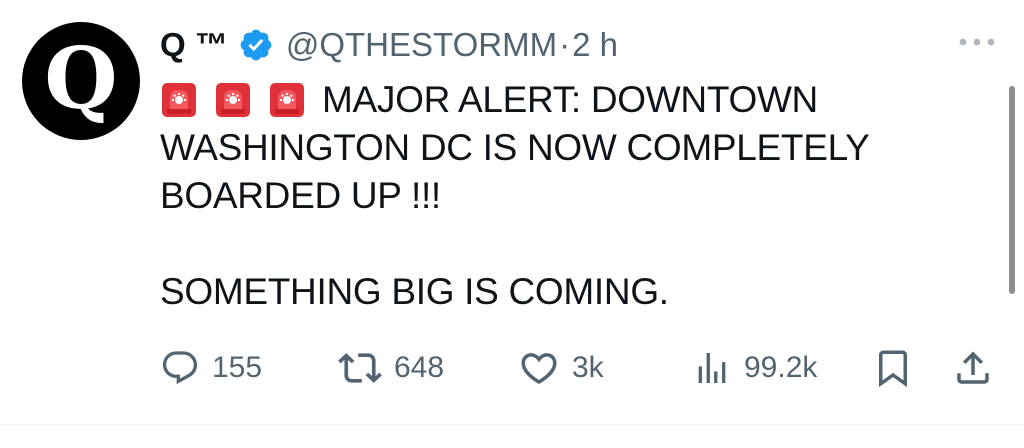 Image resolution: width=1024 pixels, height=448 pixels. I want to click on bookmark-icon, so click(893, 369).